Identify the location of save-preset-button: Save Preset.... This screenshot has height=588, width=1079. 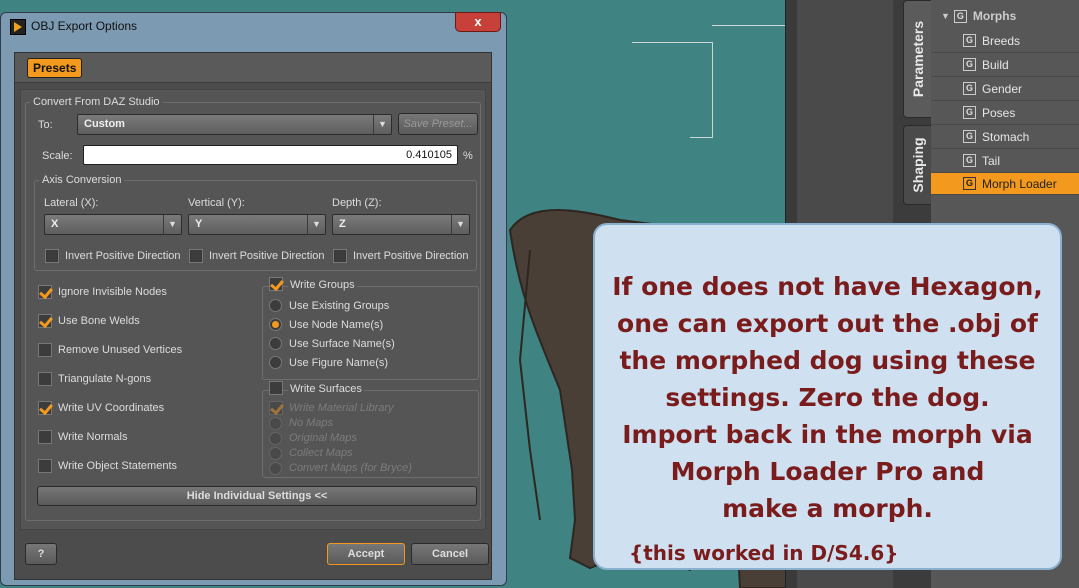
(438, 124).